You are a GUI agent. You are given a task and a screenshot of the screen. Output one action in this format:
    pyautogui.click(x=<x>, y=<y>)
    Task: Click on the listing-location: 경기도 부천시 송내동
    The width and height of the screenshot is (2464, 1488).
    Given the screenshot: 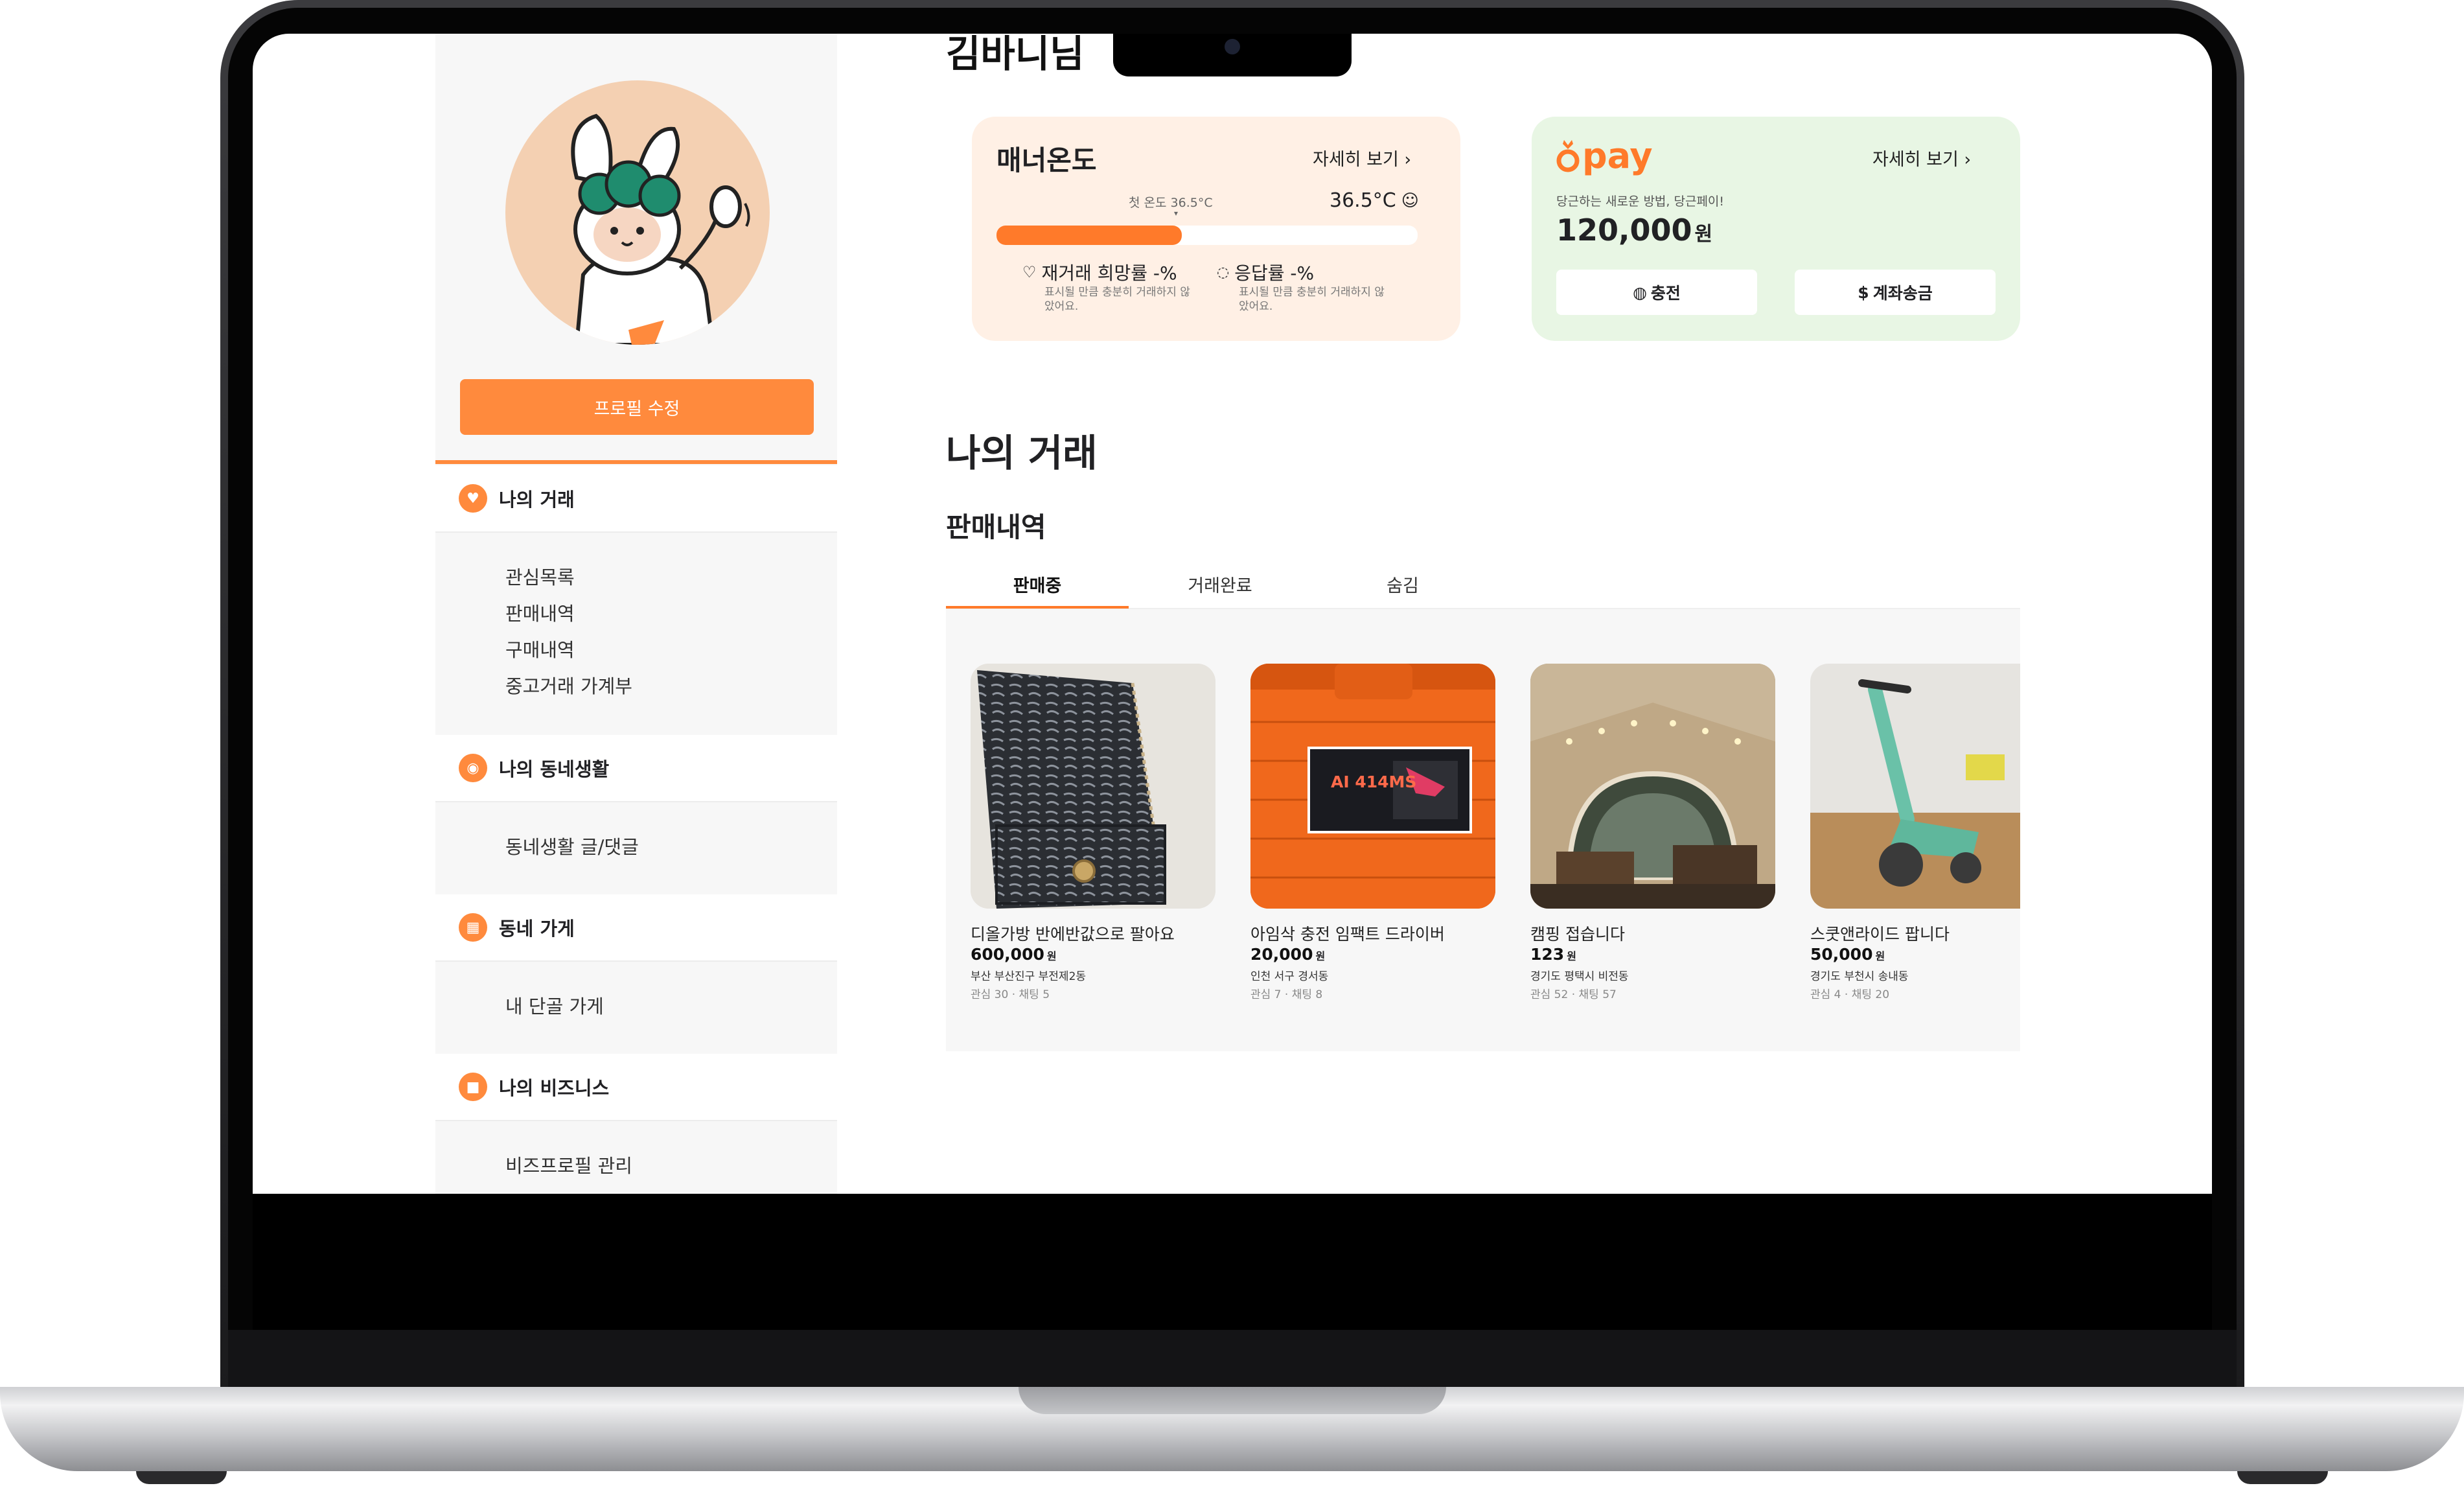 What is the action you would take?
    pyautogui.click(x=1859, y=976)
    